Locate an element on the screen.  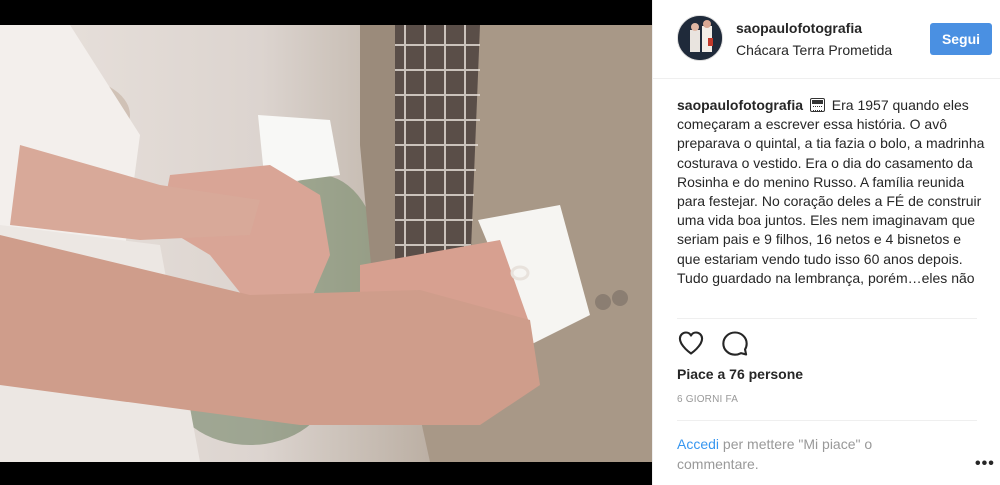
avatar is located at coordinates (700, 38).